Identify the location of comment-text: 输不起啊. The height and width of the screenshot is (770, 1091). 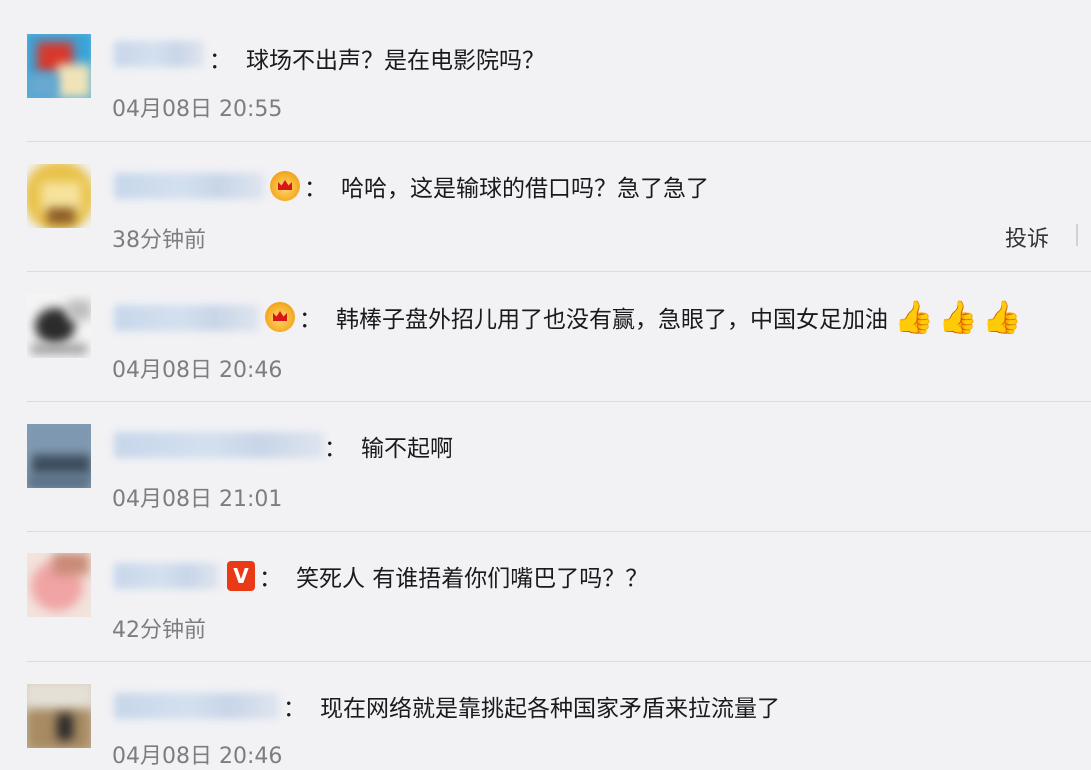
(407, 449).